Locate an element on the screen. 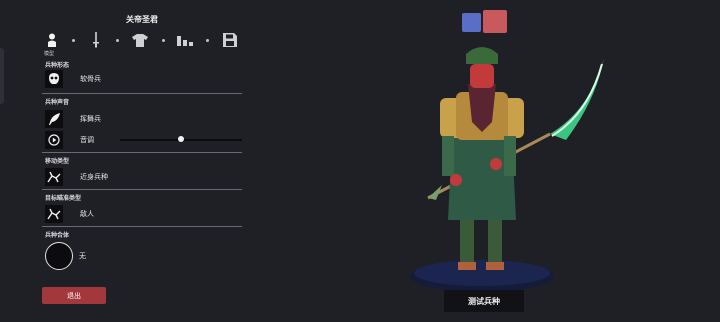 The image size is (720, 322). targeting-row: 敌人 is located at coordinates (143, 214).